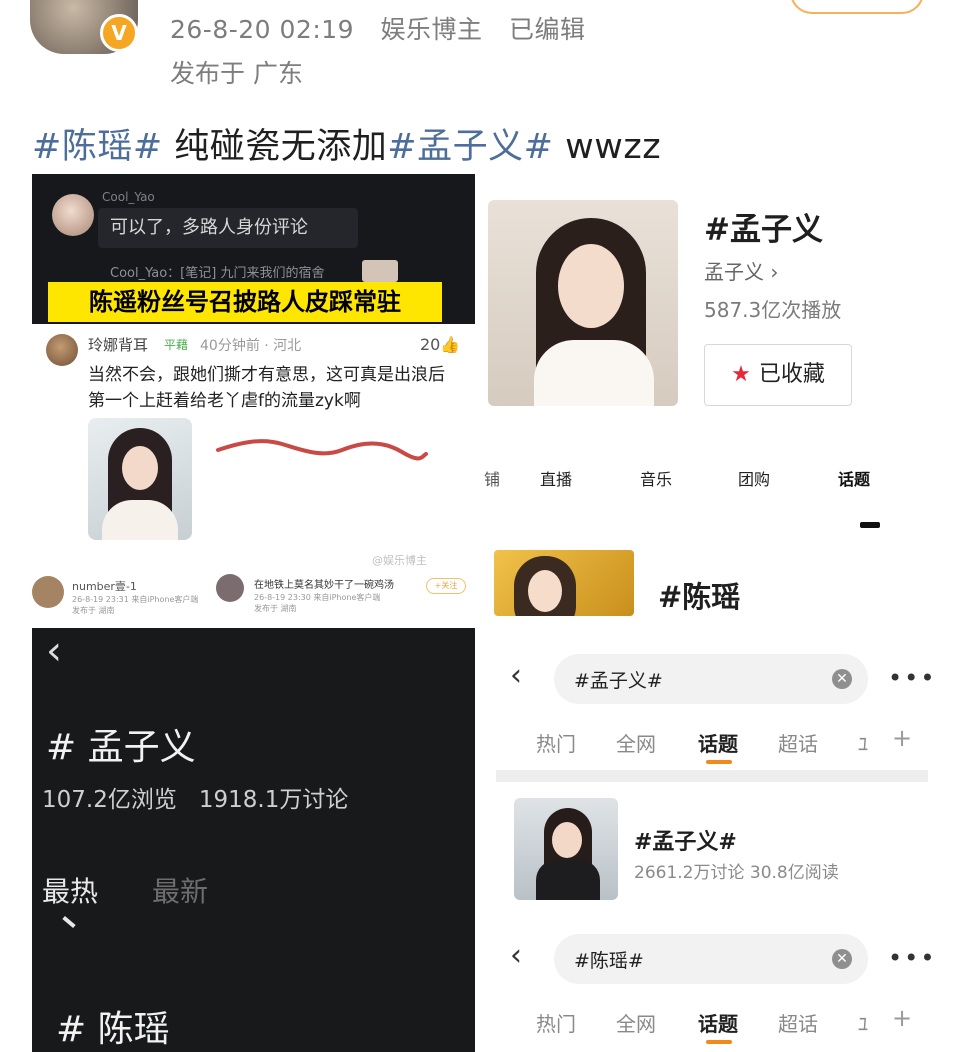  What do you see at coordinates (791, 374) in the screenshot?
I see `collect-label: 已收藏` at bounding box center [791, 374].